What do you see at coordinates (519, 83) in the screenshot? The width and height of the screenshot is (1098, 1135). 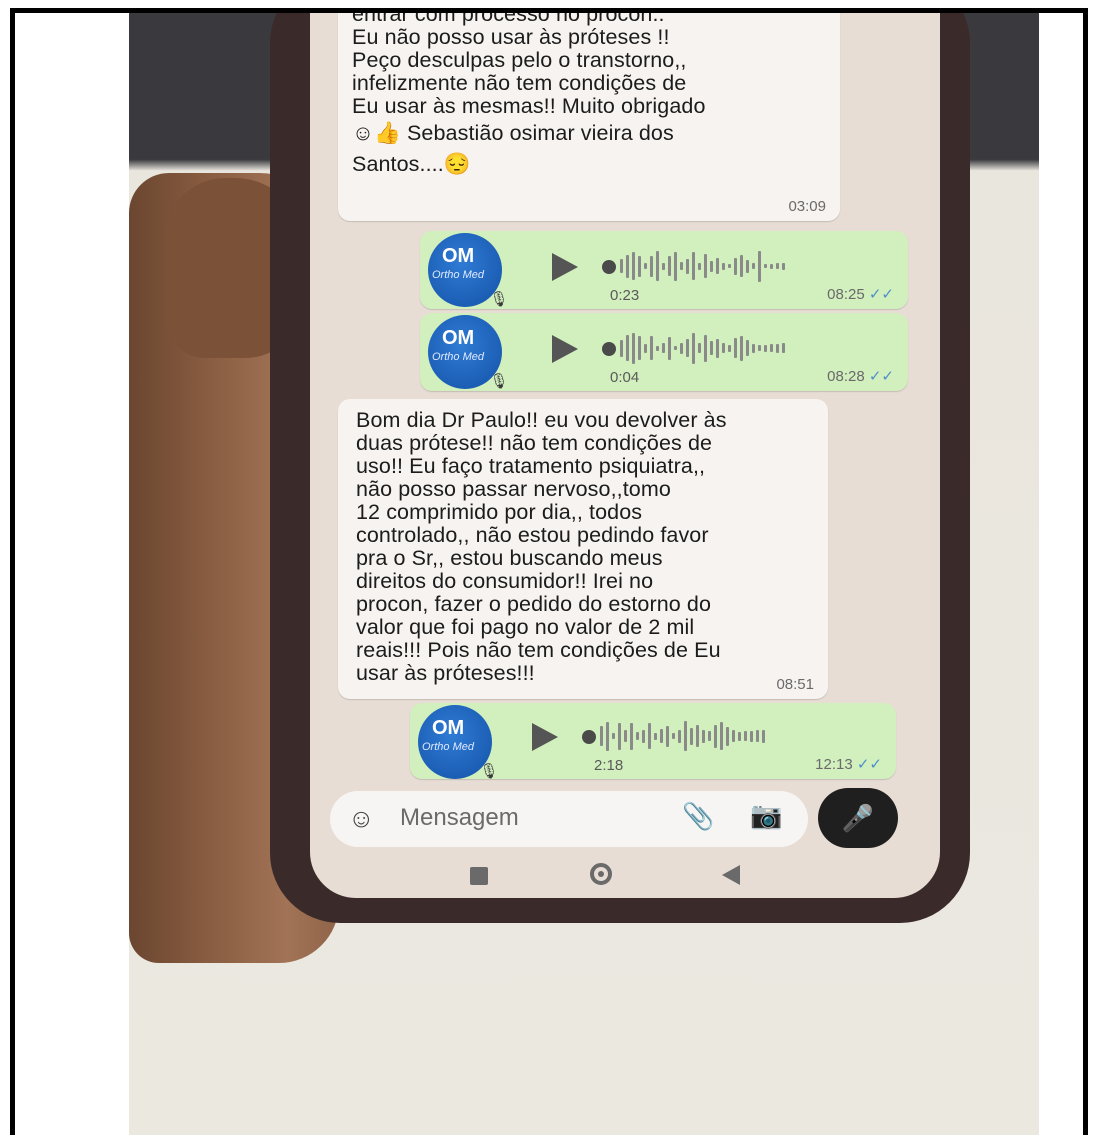 I see `message-line: infelizmente não tem condições de` at bounding box center [519, 83].